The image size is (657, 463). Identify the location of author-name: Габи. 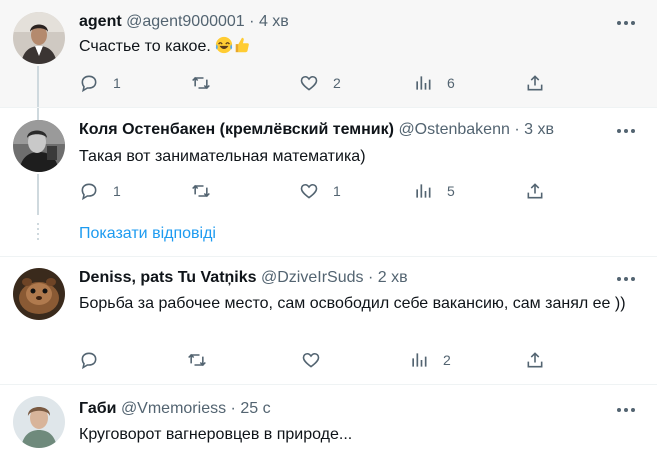
(97, 408).